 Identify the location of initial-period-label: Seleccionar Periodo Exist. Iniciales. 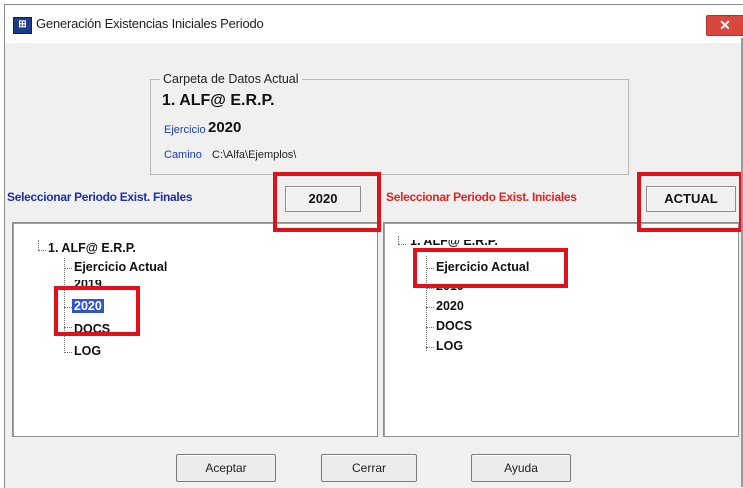
(481, 197).